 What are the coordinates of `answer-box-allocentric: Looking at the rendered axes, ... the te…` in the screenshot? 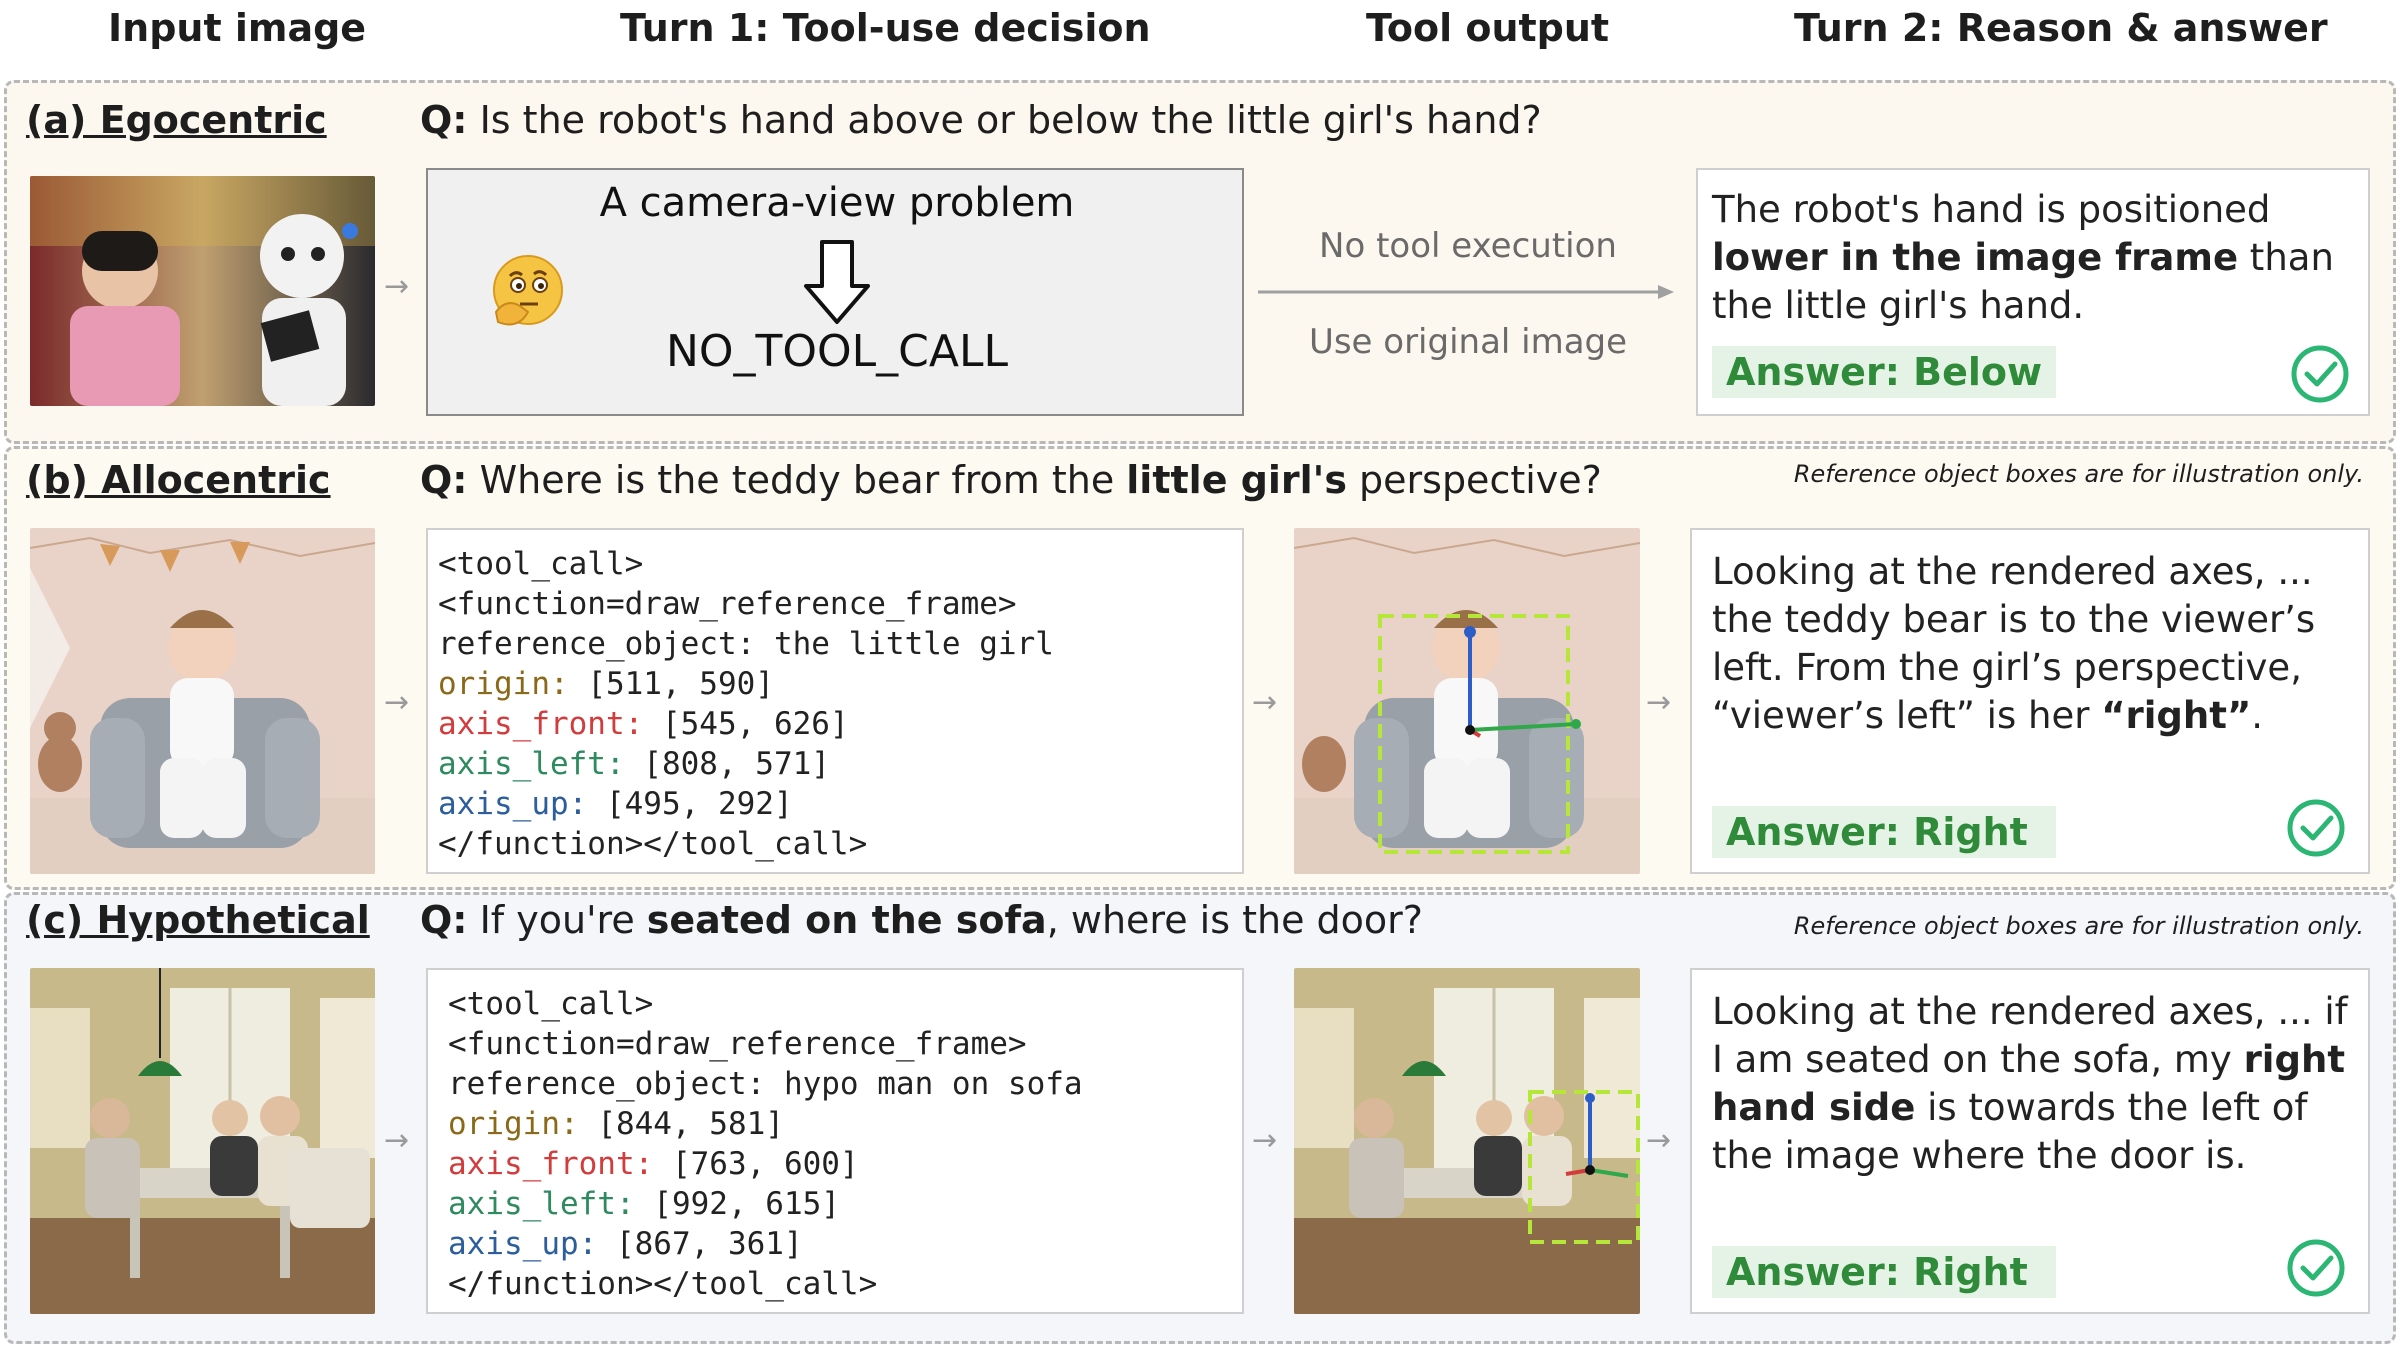 It's located at (2030, 701).